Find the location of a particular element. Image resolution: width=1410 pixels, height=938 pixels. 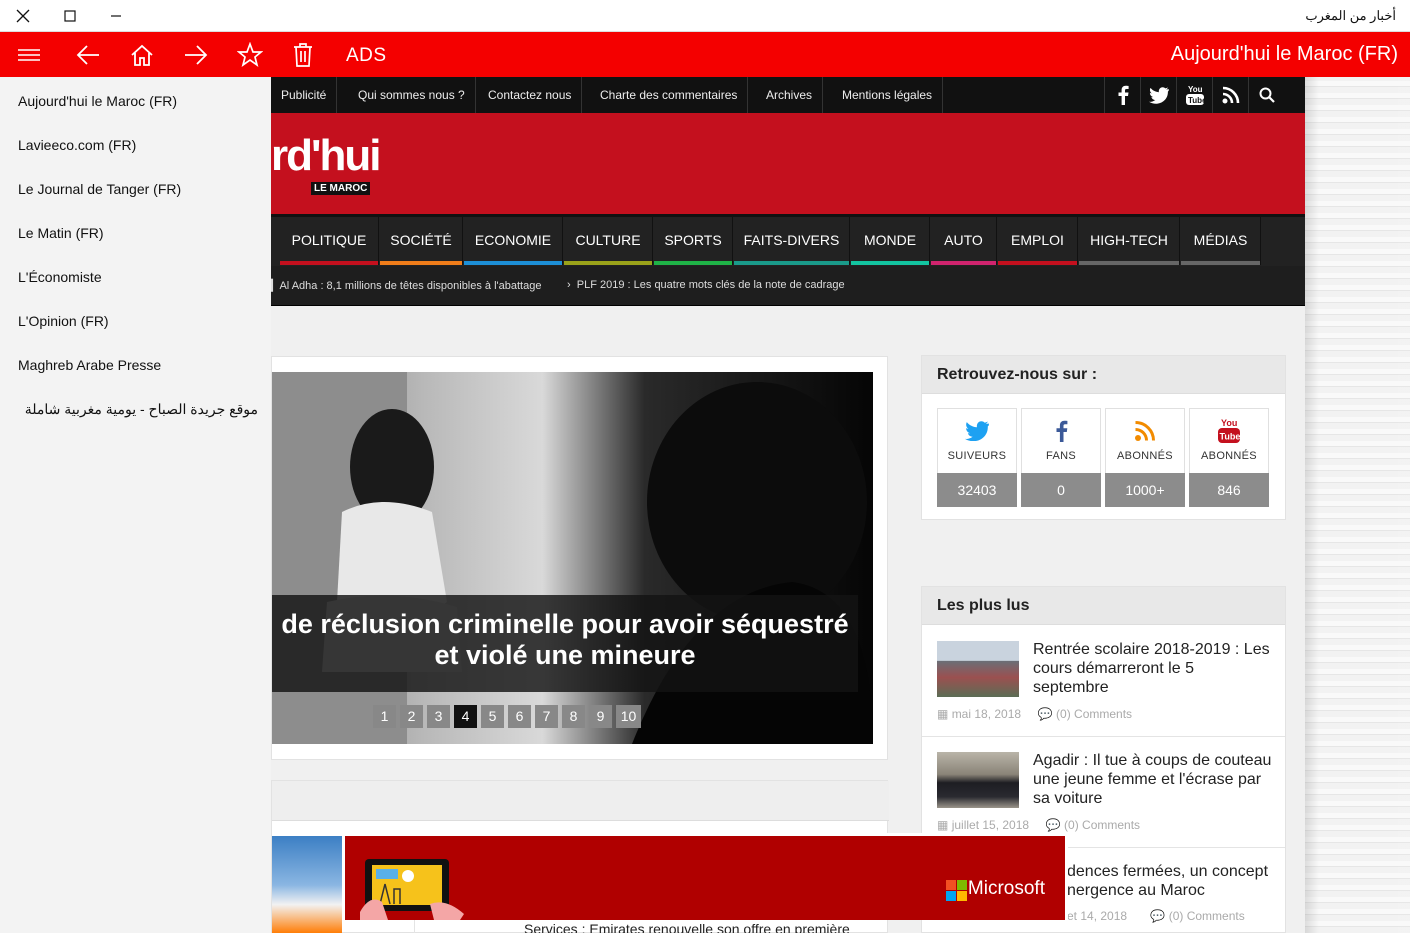

sidebar-item-journal-tanger: Le Journal de Tanger (FR) is located at coordinates (140, 189).